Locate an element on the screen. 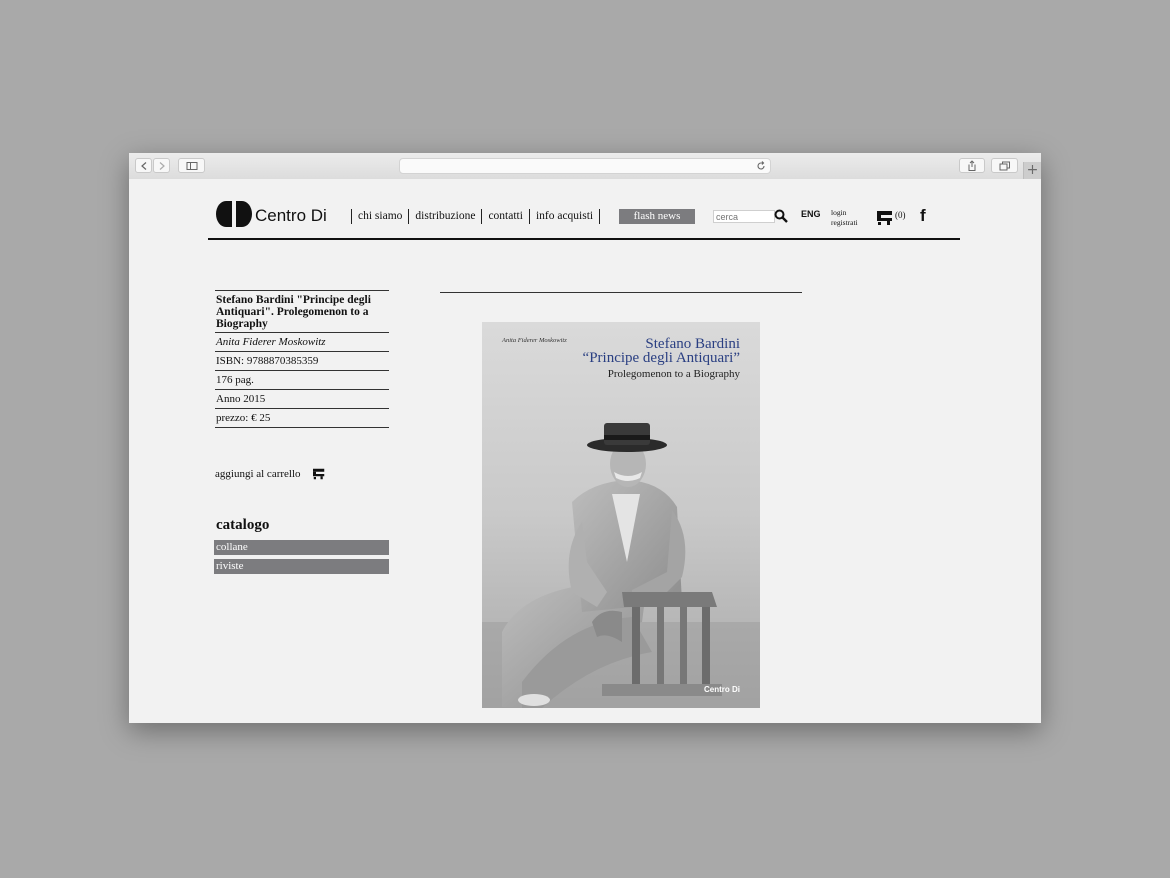 The width and height of the screenshot is (1170, 878). share-icon is located at coordinates (972, 165).